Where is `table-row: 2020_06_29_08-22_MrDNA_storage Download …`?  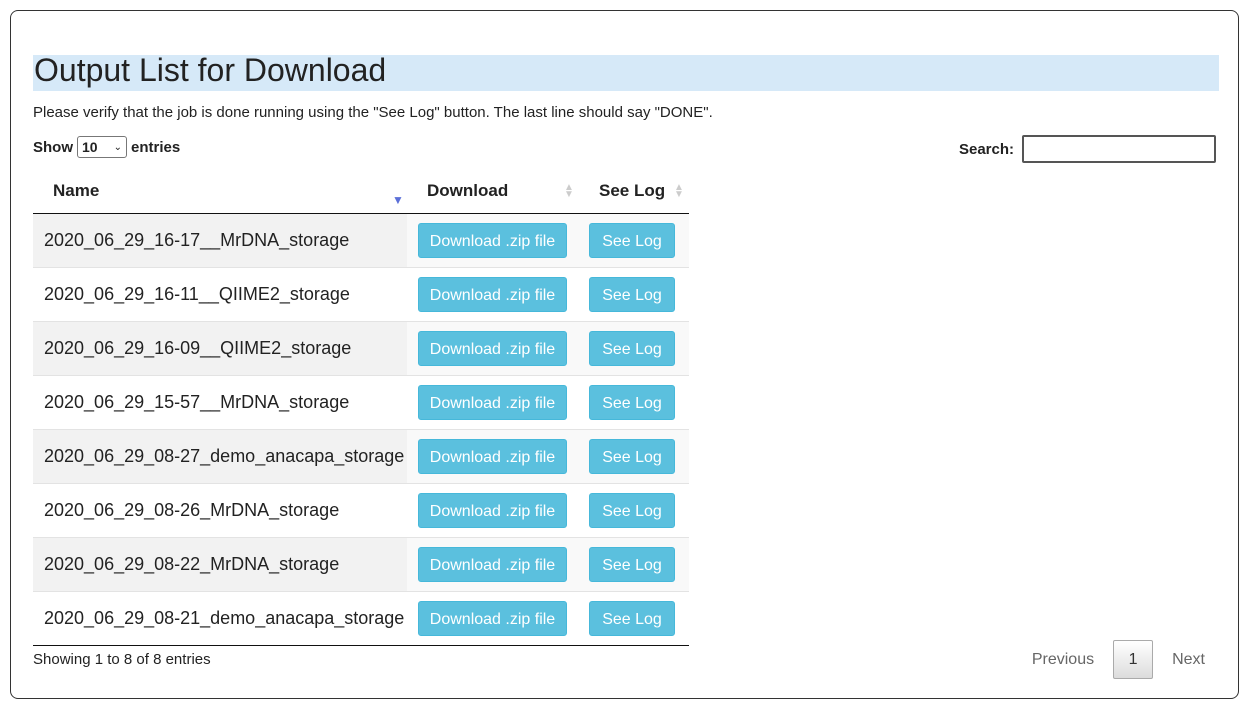
table-row: 2020_06_29_08-22_MrDNA_storage Download … is located at coordinates (361, 564).